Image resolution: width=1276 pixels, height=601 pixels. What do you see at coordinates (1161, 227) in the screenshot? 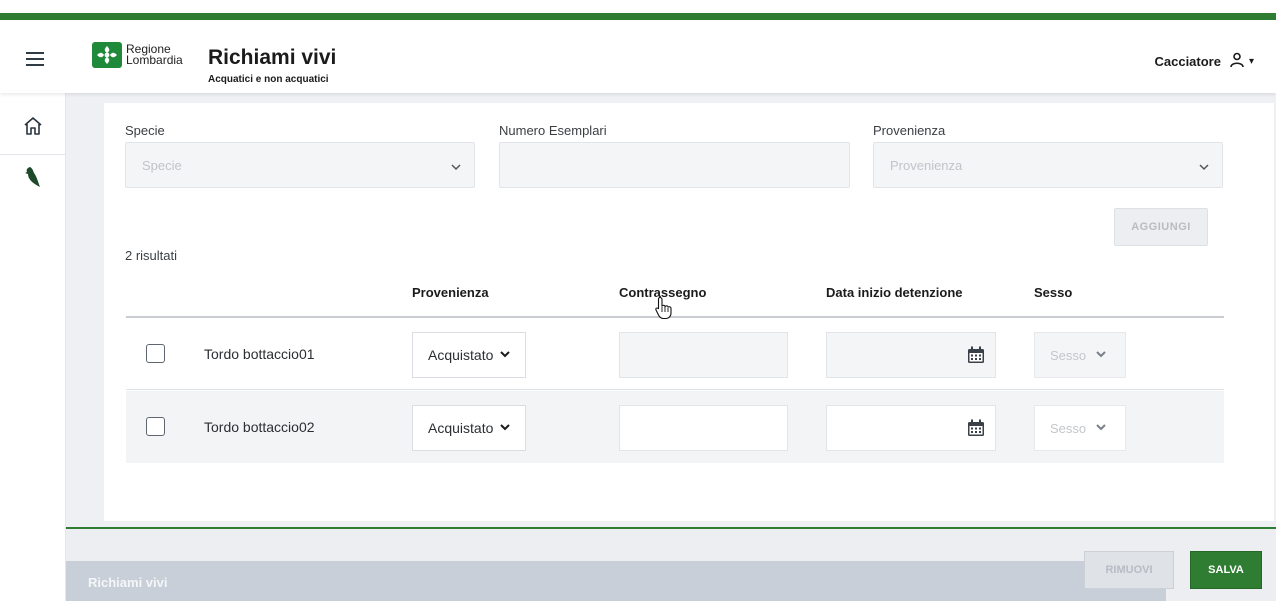
I see `aggiungi-button: AGGIUNGI` at bounding box center [1161, 227].